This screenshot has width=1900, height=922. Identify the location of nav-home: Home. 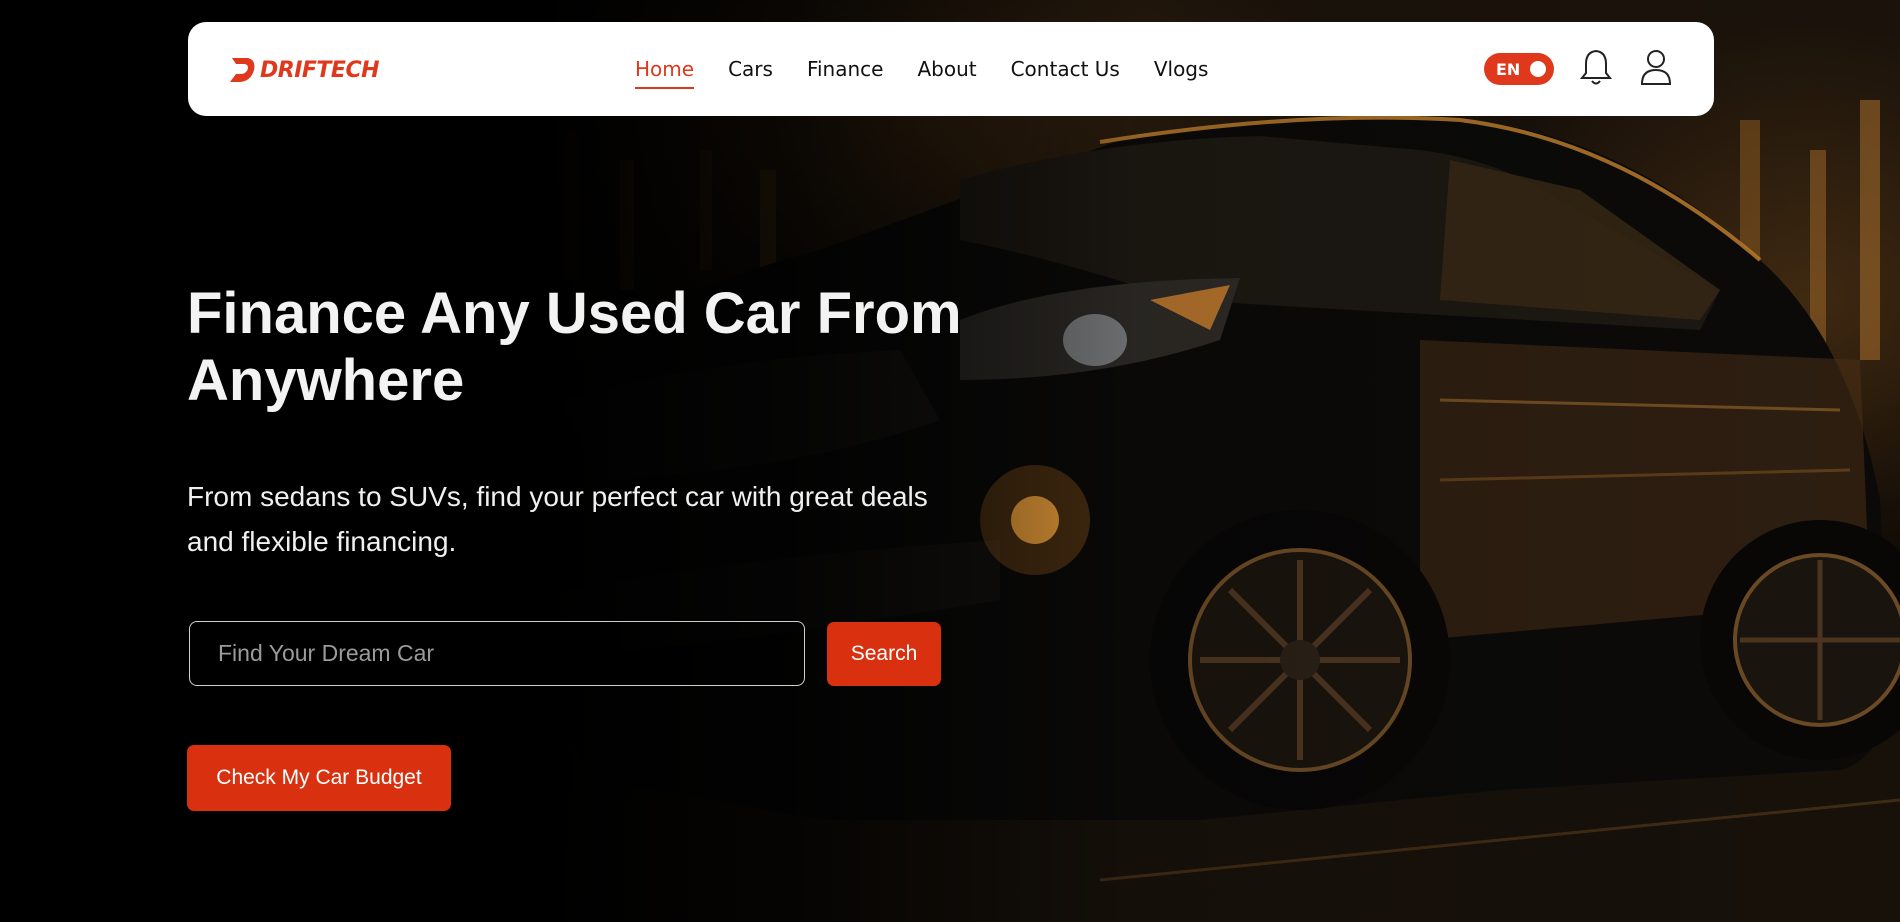
(665, 73).